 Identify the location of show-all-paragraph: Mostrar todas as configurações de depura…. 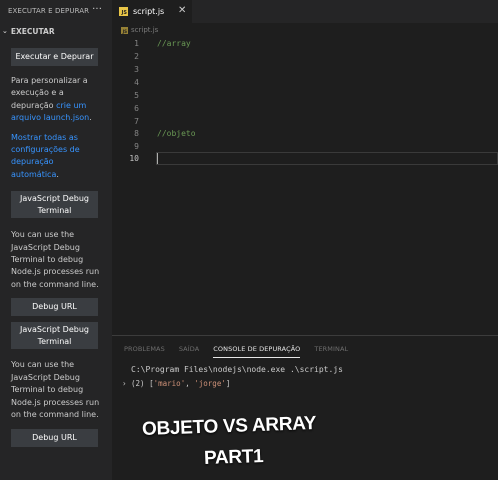
(57, 157).